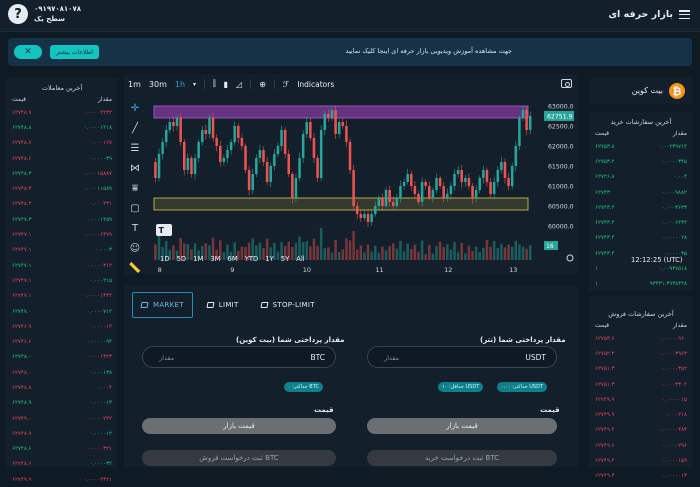 This screenshot has width=700, height=487. I want to click on row-amount: ۰.۰۰۰۰۱۵۹, so click(674, 461).